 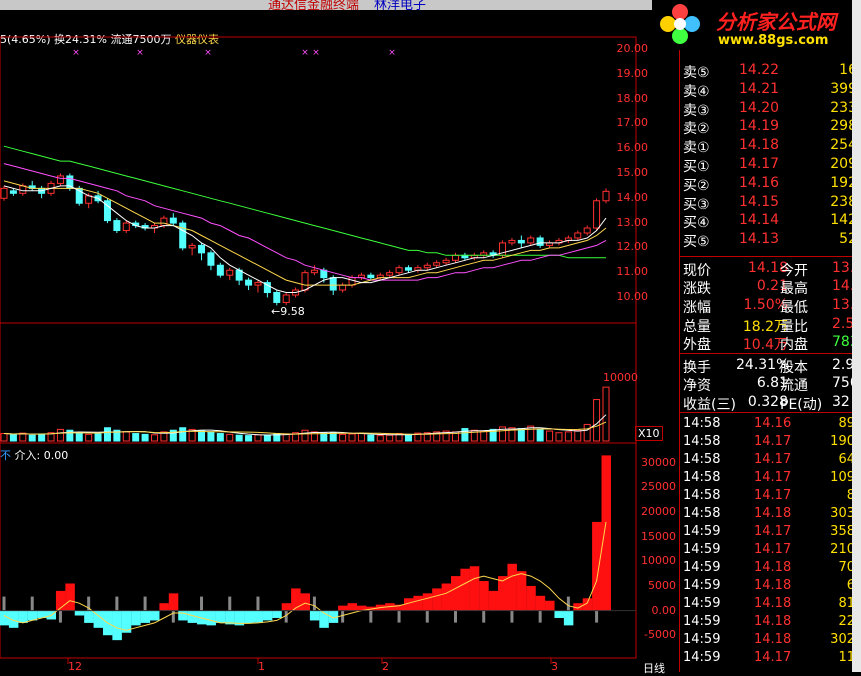 I want to click on order-book-row: 卖① 14.18 254, so click(x=770, y=147).